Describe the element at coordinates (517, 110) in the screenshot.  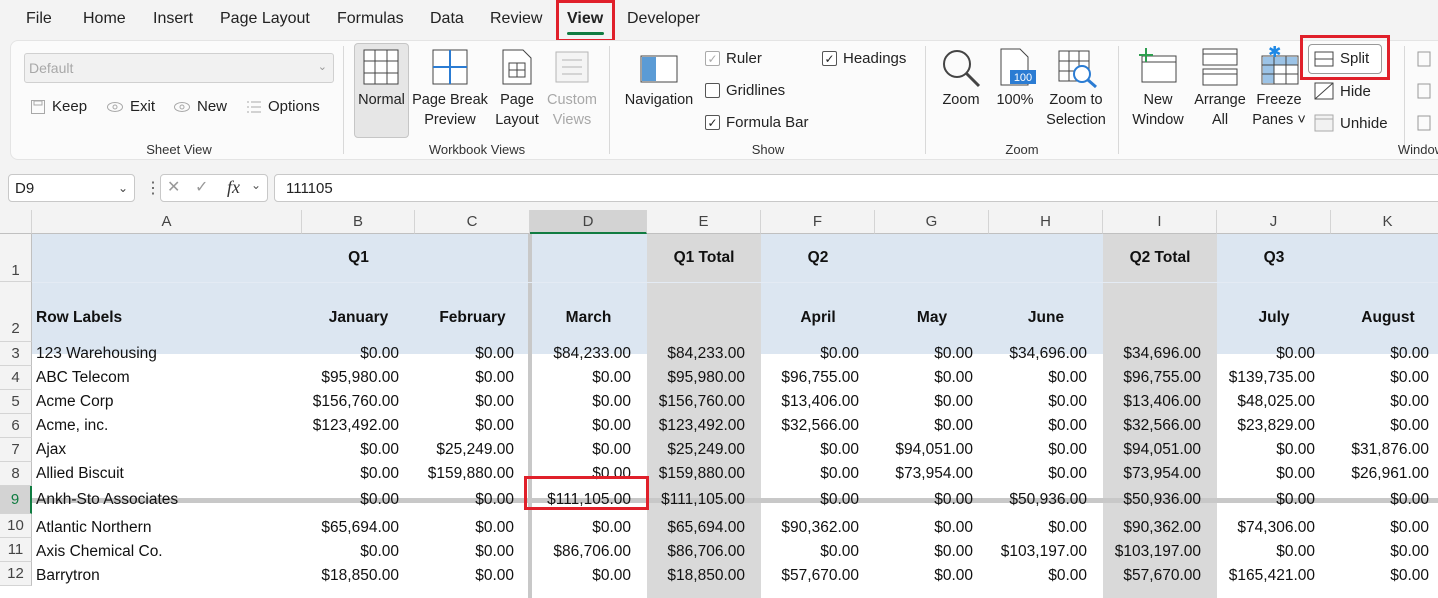
I see `page-layout-button: Page Layout` at that location.